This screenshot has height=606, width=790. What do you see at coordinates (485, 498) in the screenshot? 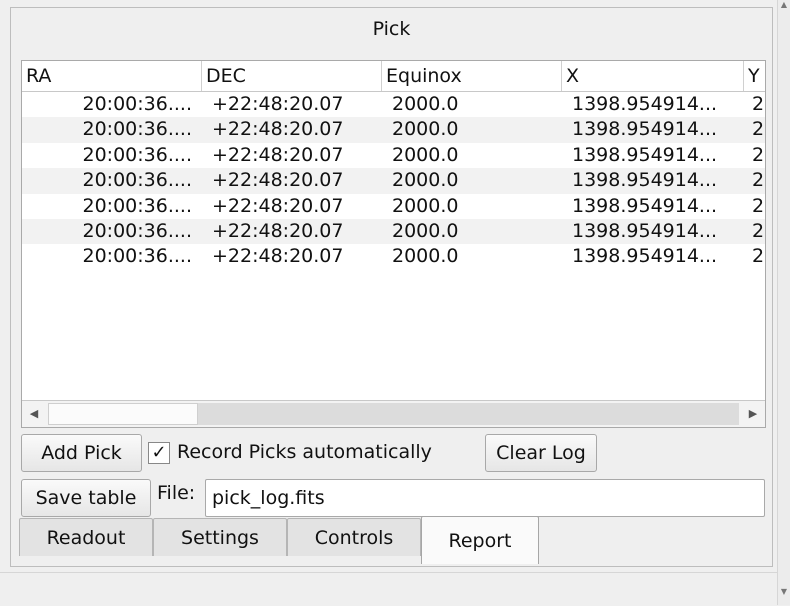
I see `file-name-input: pick_log.fits` at bounding box center [485, 498].